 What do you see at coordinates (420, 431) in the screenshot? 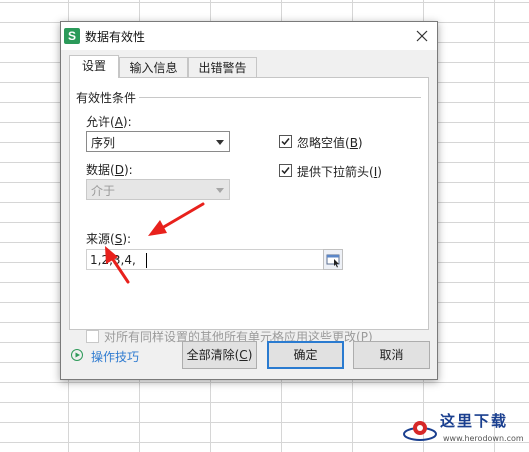
I see `site-logo-icon` at bounding box center [420, 431].